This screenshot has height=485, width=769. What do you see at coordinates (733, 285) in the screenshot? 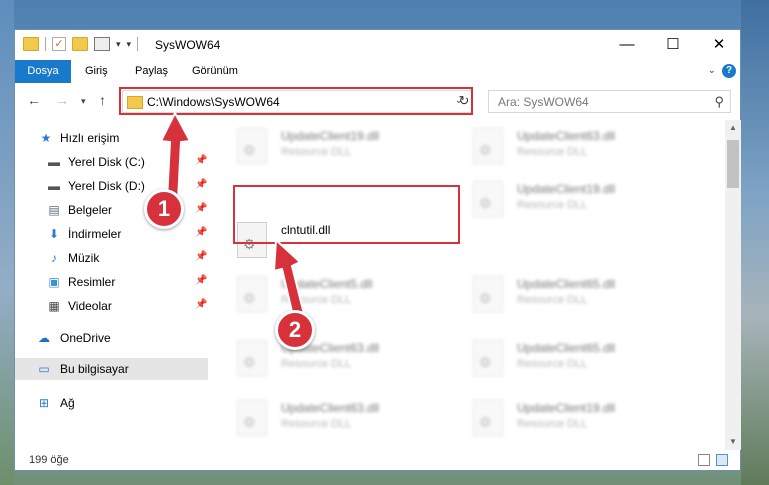
I see `vertical-scrollbar: ▲ ▼` at bounding box center [733, 285].